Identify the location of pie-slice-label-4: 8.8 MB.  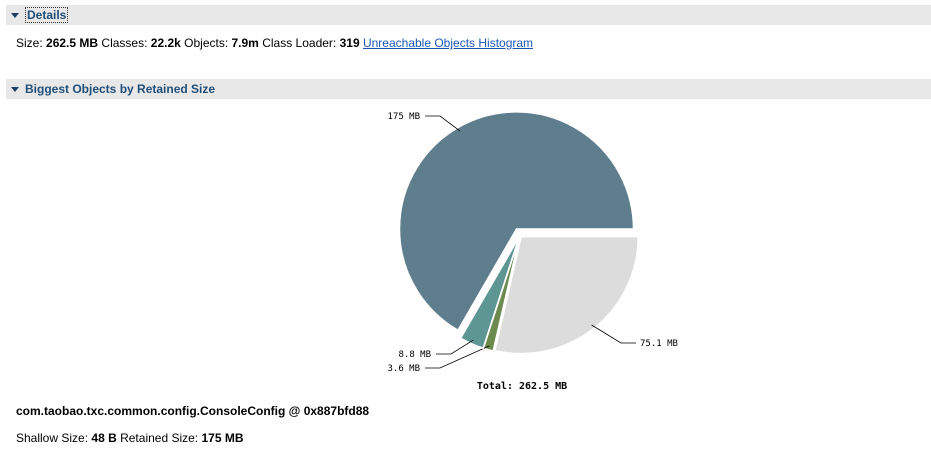
(414, 355).